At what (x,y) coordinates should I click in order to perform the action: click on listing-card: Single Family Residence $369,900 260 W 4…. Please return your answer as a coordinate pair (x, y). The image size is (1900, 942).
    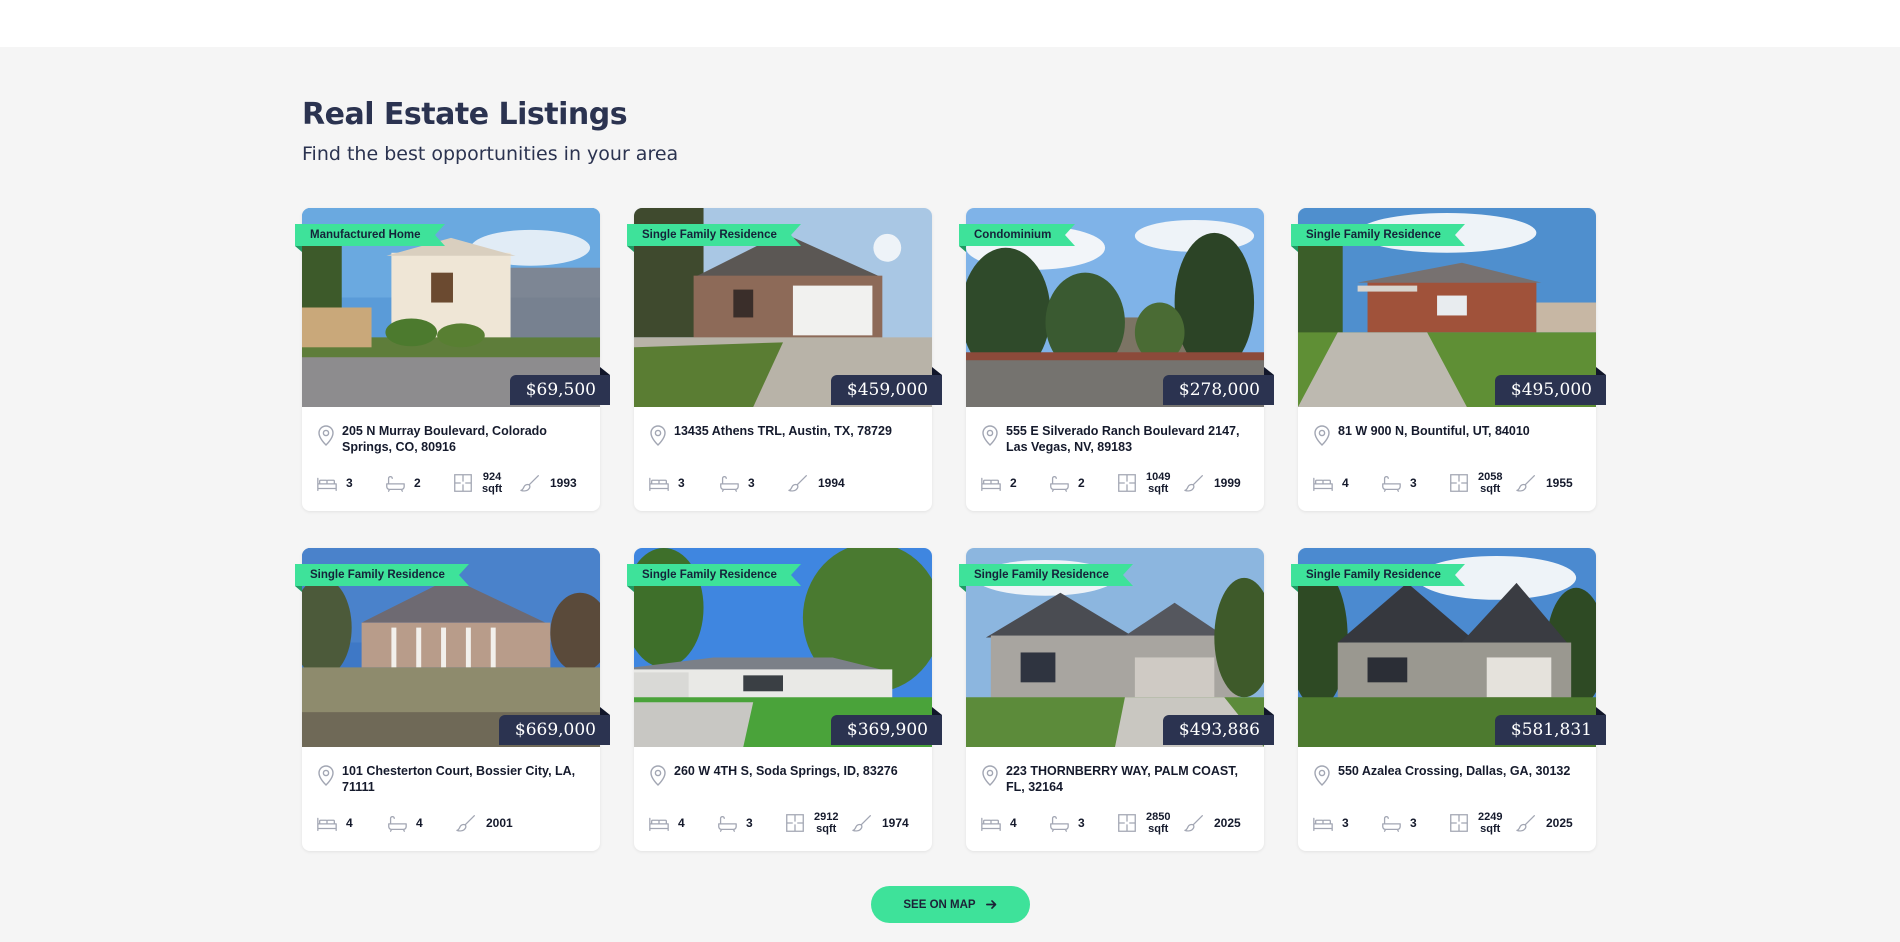
    Looking at the image, I should click on (785, 699).